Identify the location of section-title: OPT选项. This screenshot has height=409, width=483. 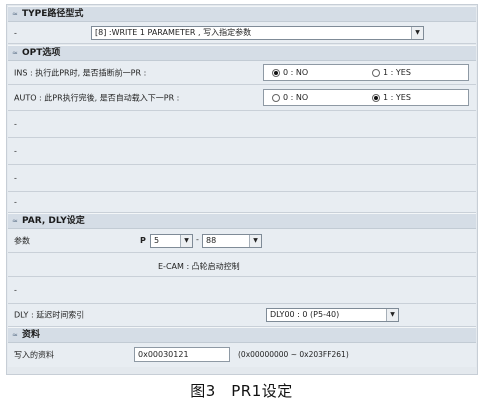
(41, 53).